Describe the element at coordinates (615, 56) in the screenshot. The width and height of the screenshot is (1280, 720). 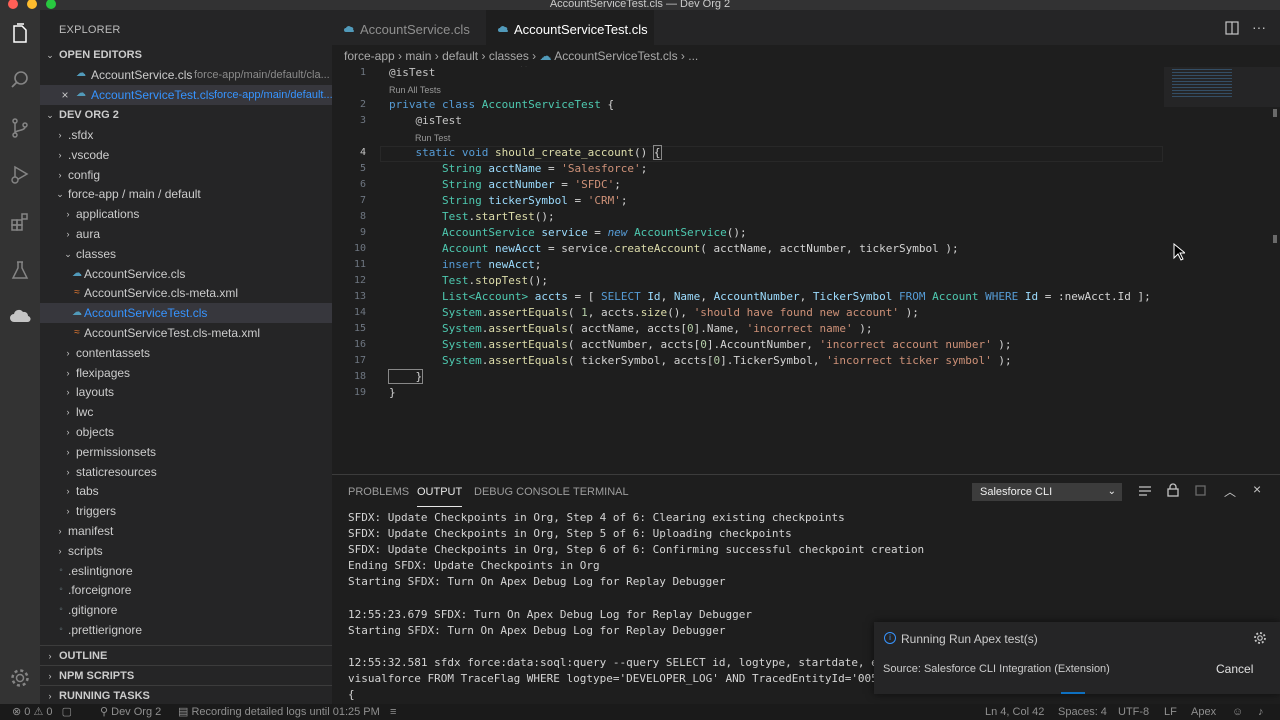
I see `breadcrumb-item: AccountServiceTest.cls` at that location.